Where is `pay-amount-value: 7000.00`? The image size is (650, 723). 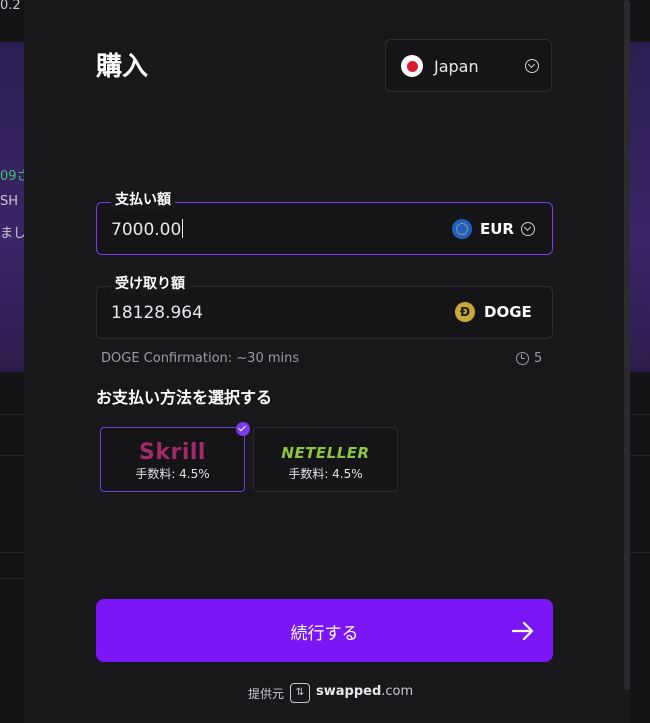 pay-amount-value: 7000.00 is located at coordinates (146, 230).